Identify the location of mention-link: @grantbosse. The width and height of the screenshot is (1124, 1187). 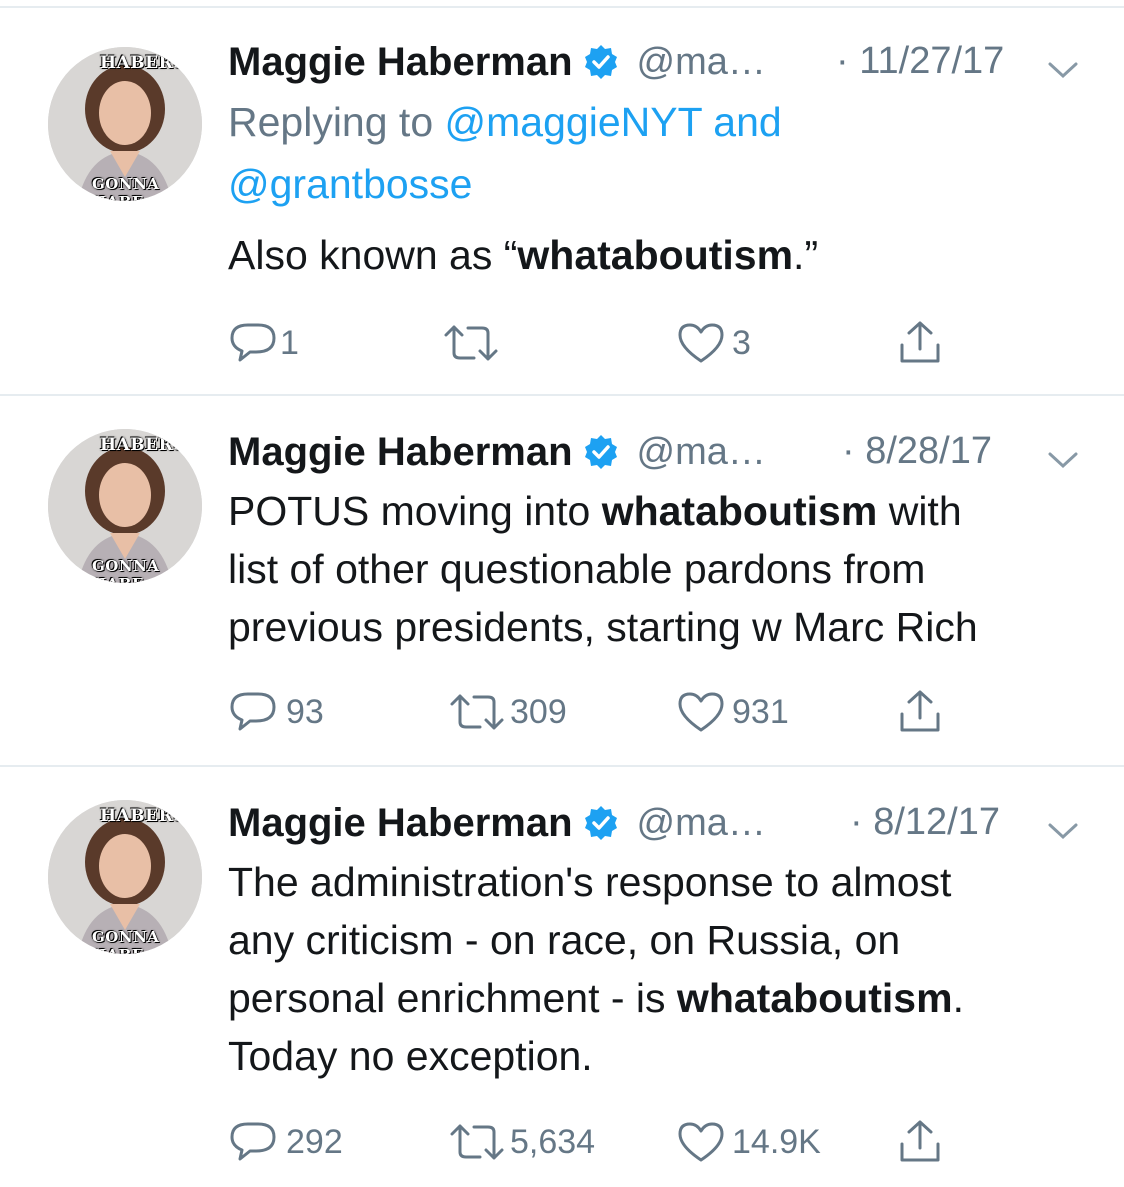
(350, 184).